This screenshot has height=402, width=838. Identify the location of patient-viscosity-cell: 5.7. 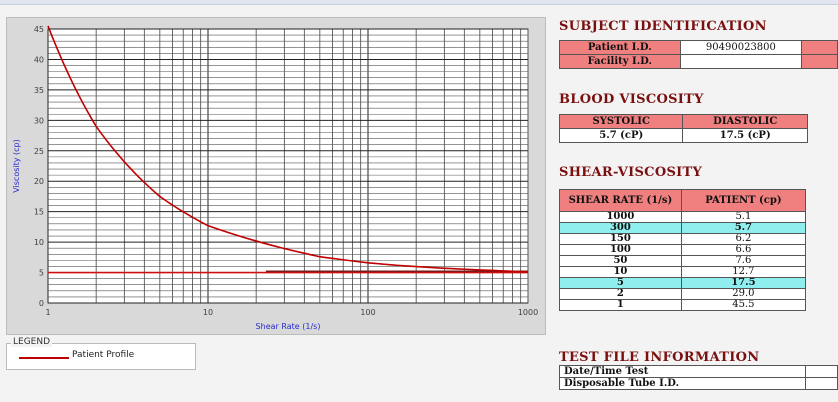
(743, 228).